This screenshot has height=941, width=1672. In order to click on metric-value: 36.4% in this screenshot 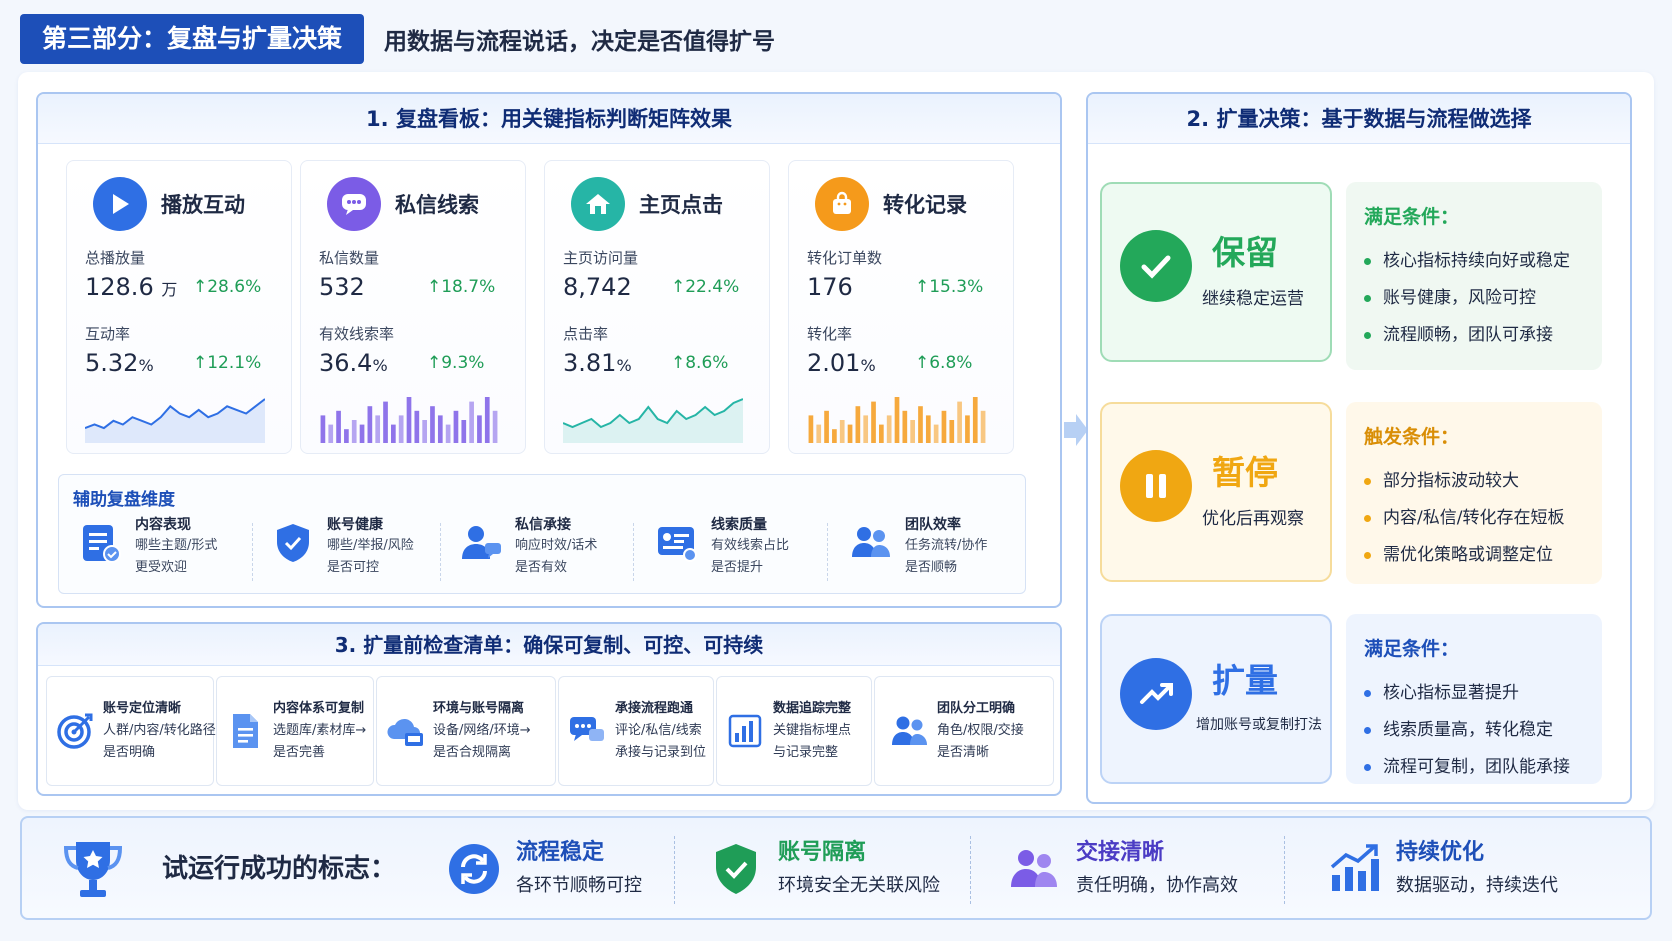, I will do `click(353, 363)`.